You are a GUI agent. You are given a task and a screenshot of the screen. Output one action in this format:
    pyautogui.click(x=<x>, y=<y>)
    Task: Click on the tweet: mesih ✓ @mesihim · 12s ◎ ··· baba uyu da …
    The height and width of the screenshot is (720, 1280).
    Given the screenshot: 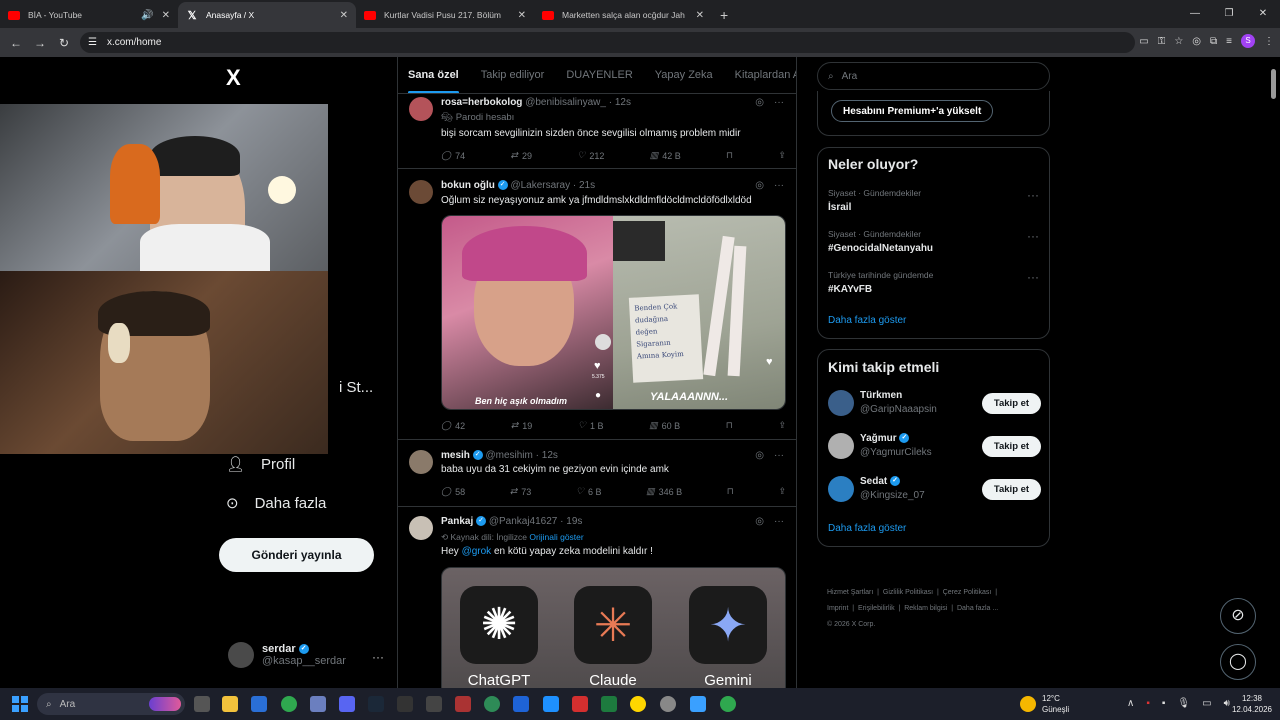 What is the action you would take?
    pyautogui.click(x=597, y=474)
    